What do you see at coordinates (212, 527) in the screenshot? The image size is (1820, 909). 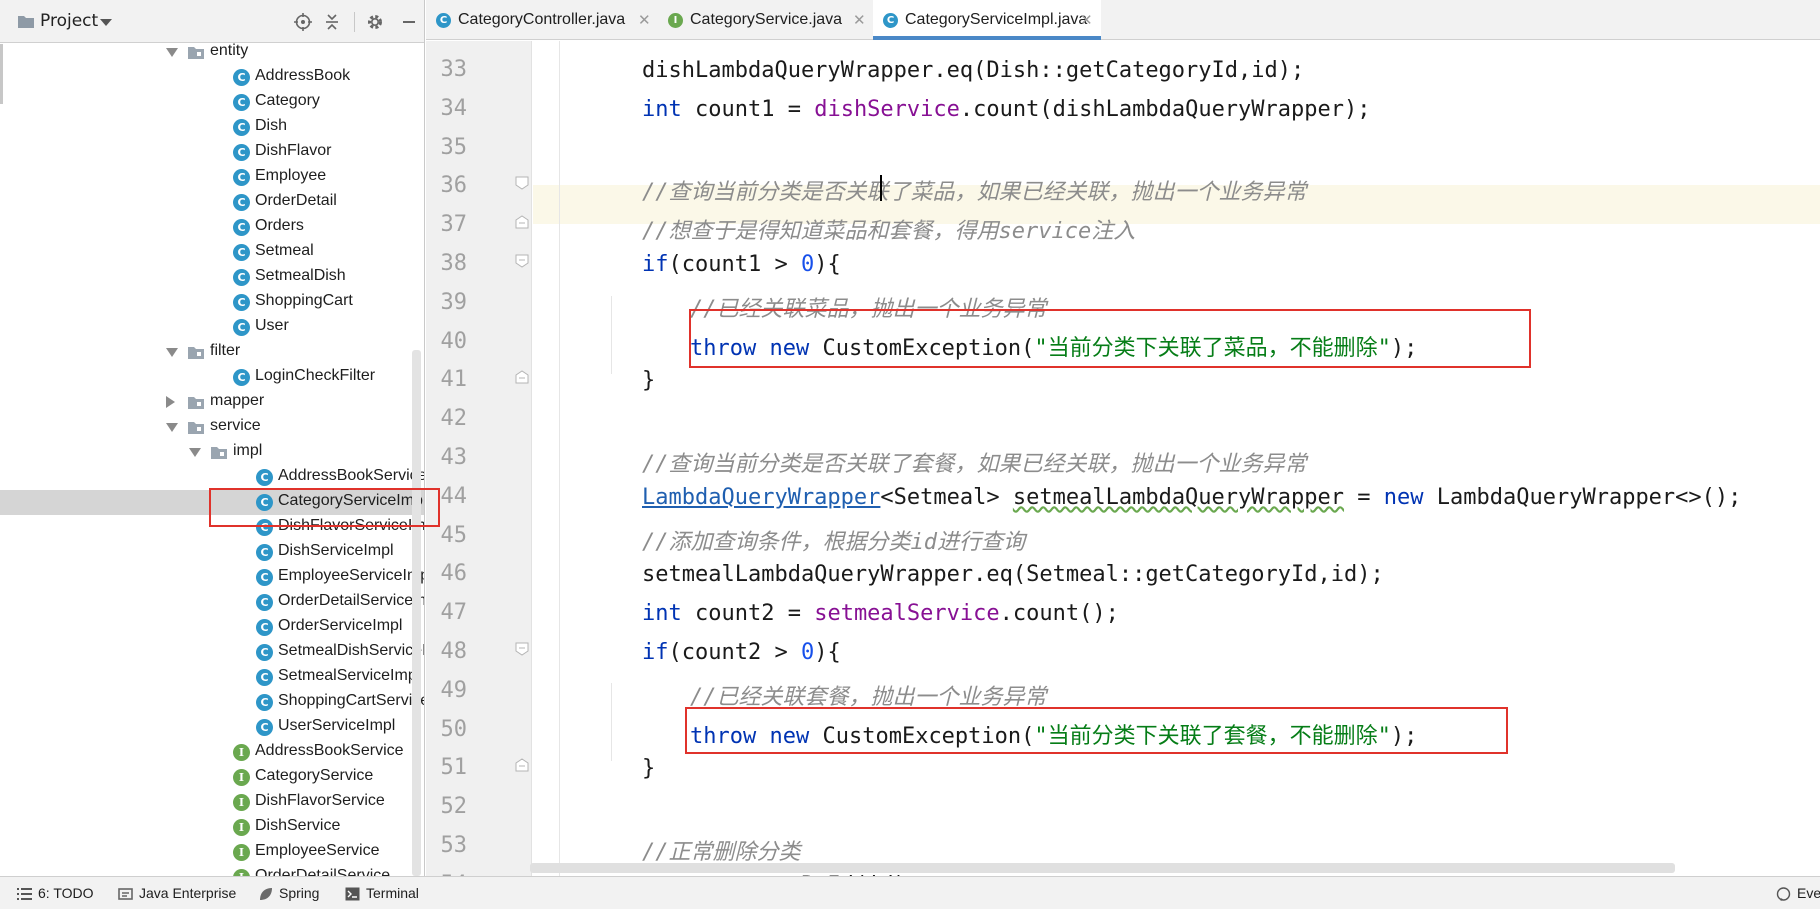 I see `tree-file: C DishFlavorServiceImpl` at bounding box center [212, 527].